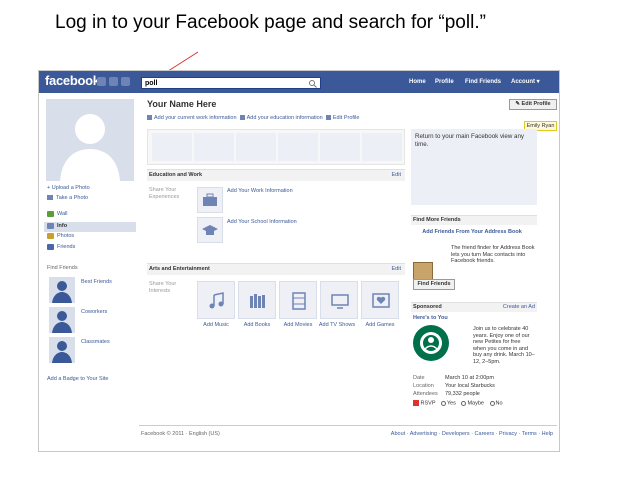  I want to click on add-tv-label: Add TV Shows, so click(337, 325).